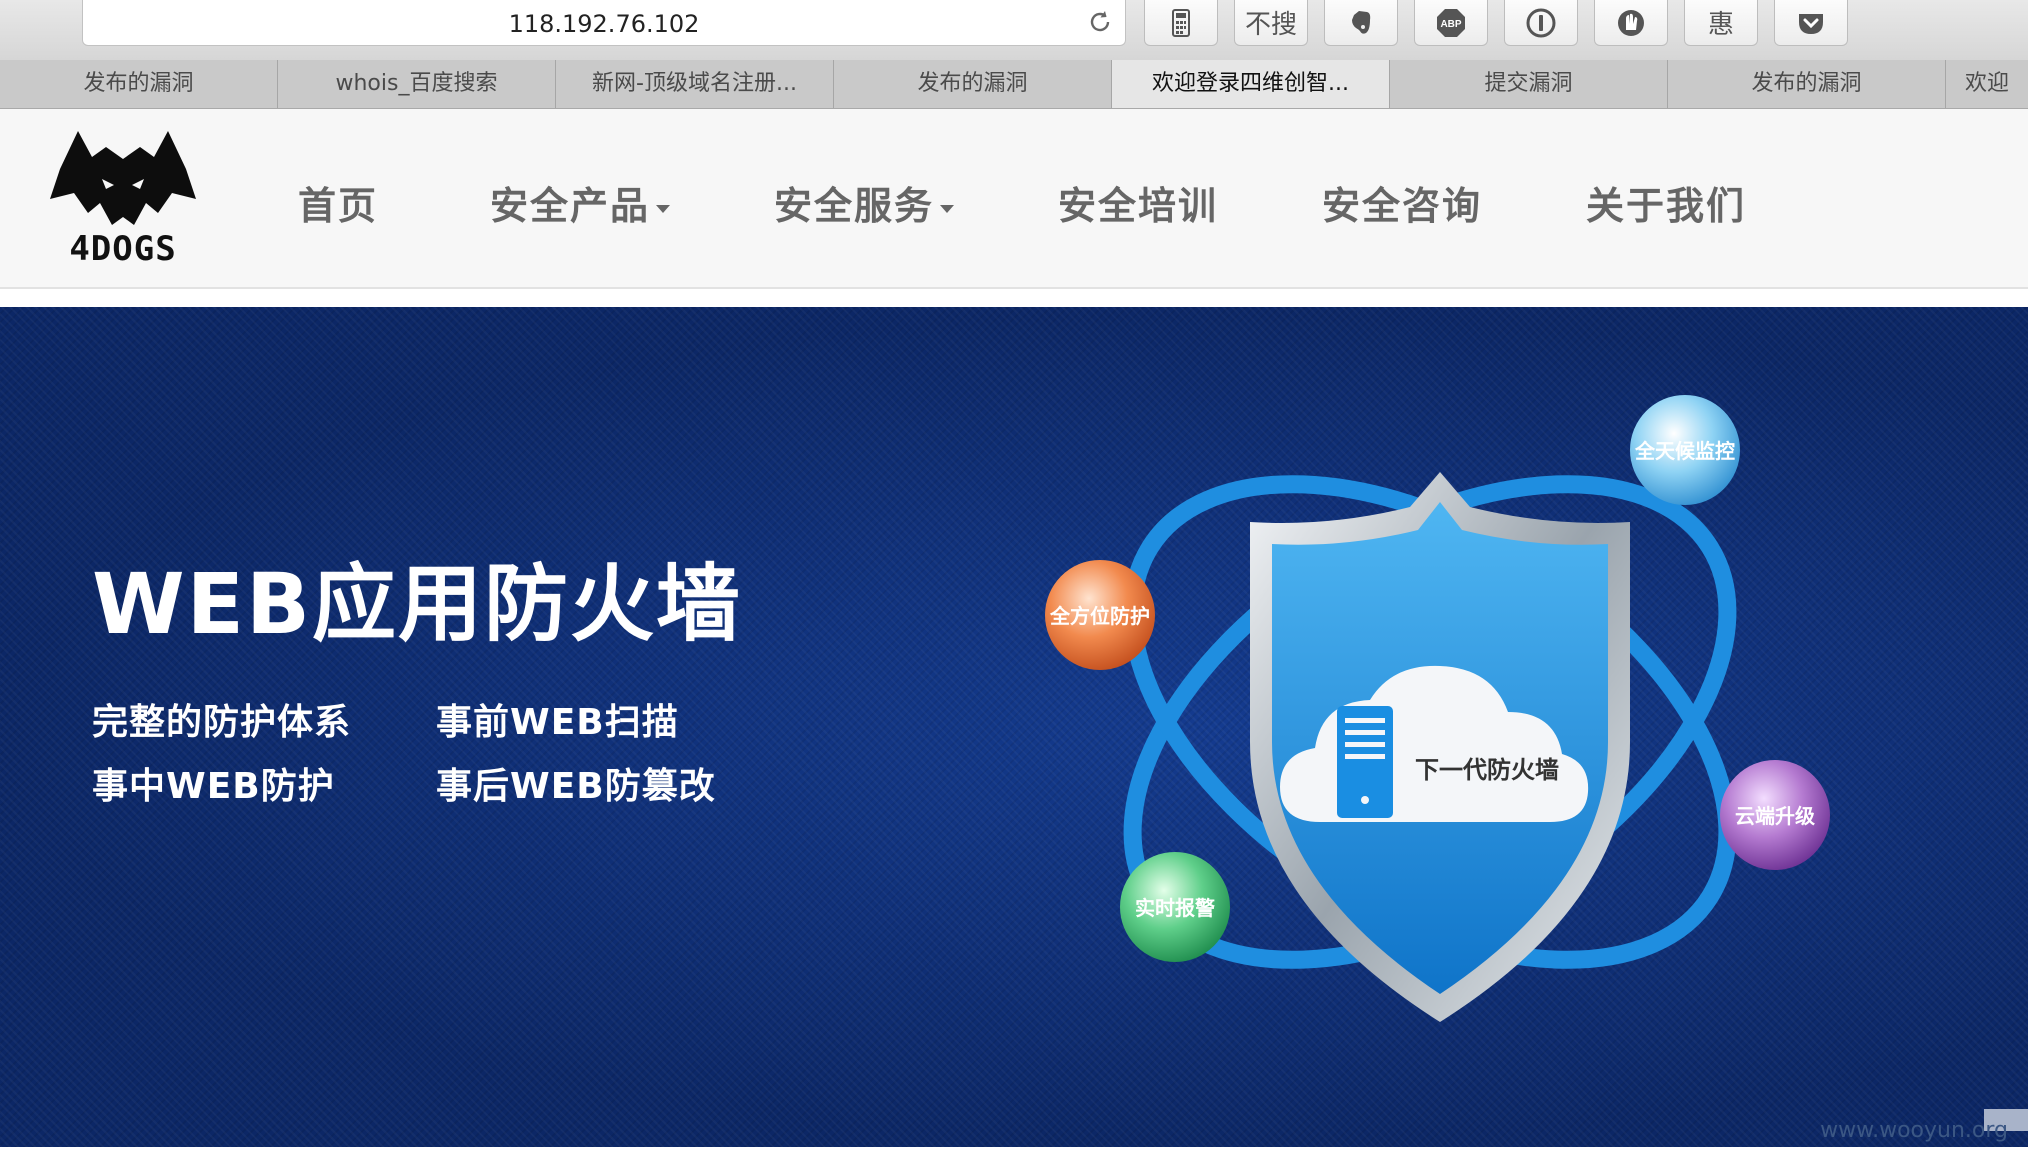  What do you see at coordinates (1914, 1130) in the screenshot?
I see `watermark: www.wooyun.org` at bounding box center [1914, 1130].